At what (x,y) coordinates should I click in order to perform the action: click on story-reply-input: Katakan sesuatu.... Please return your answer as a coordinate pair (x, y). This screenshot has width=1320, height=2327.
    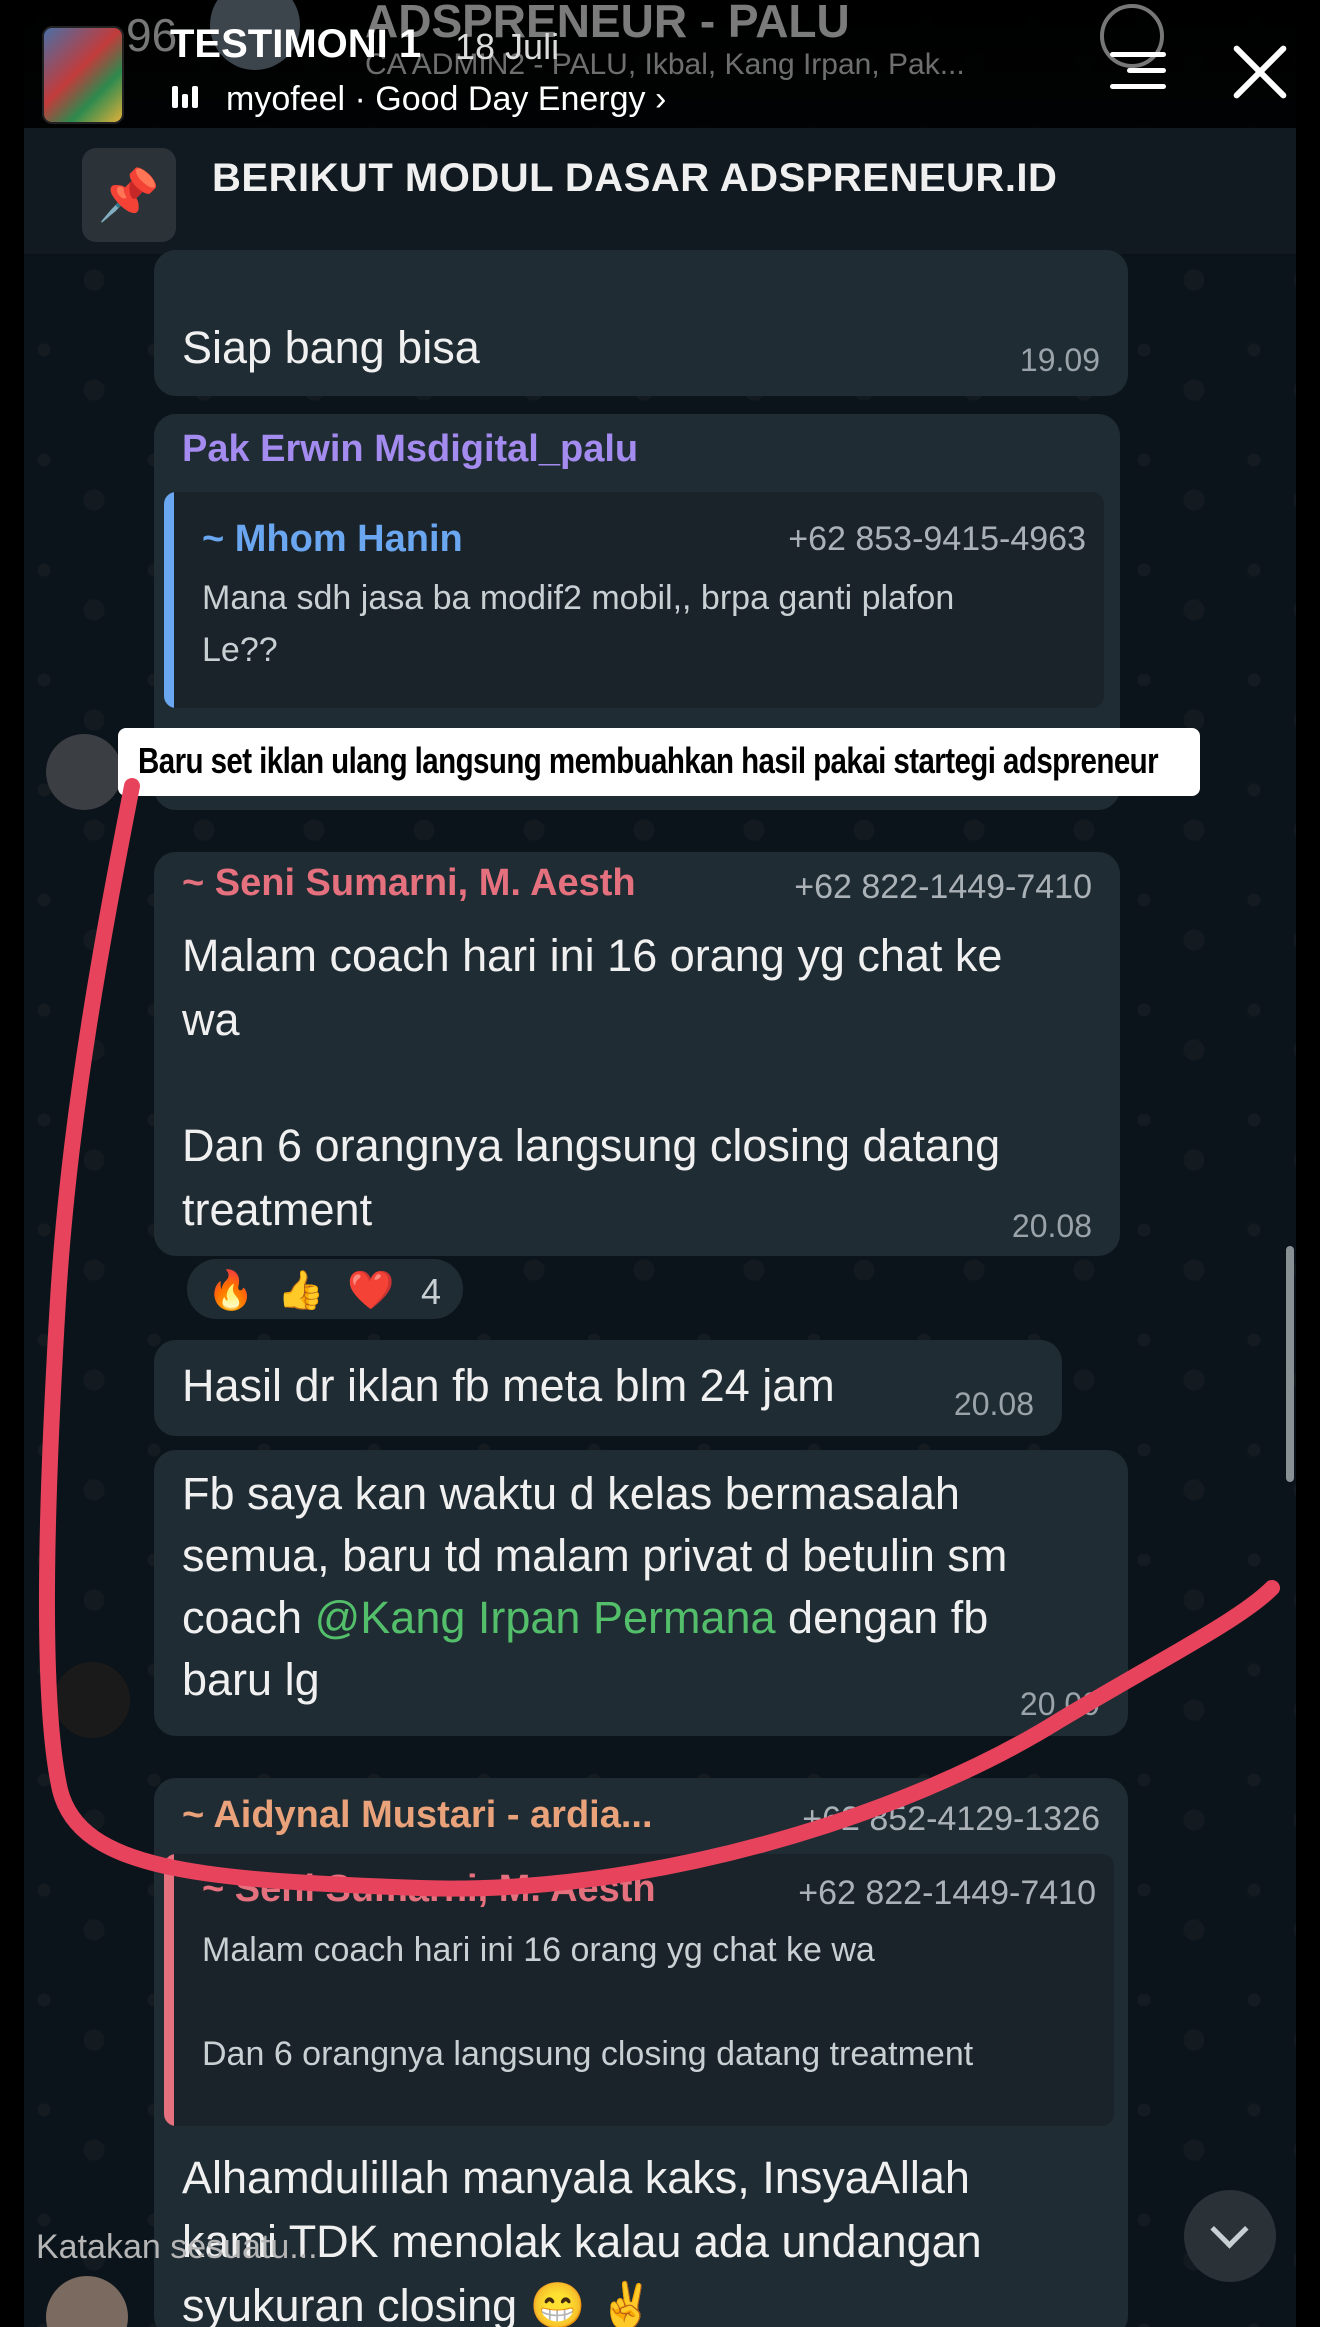
    Looking at the image, I should click on (177, 2247).